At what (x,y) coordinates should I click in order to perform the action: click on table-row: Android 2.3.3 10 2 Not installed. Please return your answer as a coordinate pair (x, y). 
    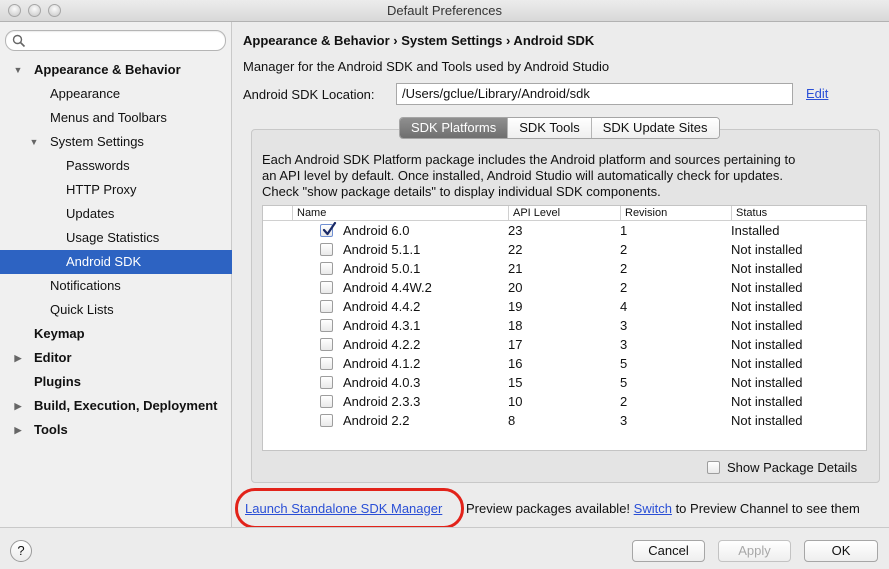
    Looking at the image, I should click on (564, 401).